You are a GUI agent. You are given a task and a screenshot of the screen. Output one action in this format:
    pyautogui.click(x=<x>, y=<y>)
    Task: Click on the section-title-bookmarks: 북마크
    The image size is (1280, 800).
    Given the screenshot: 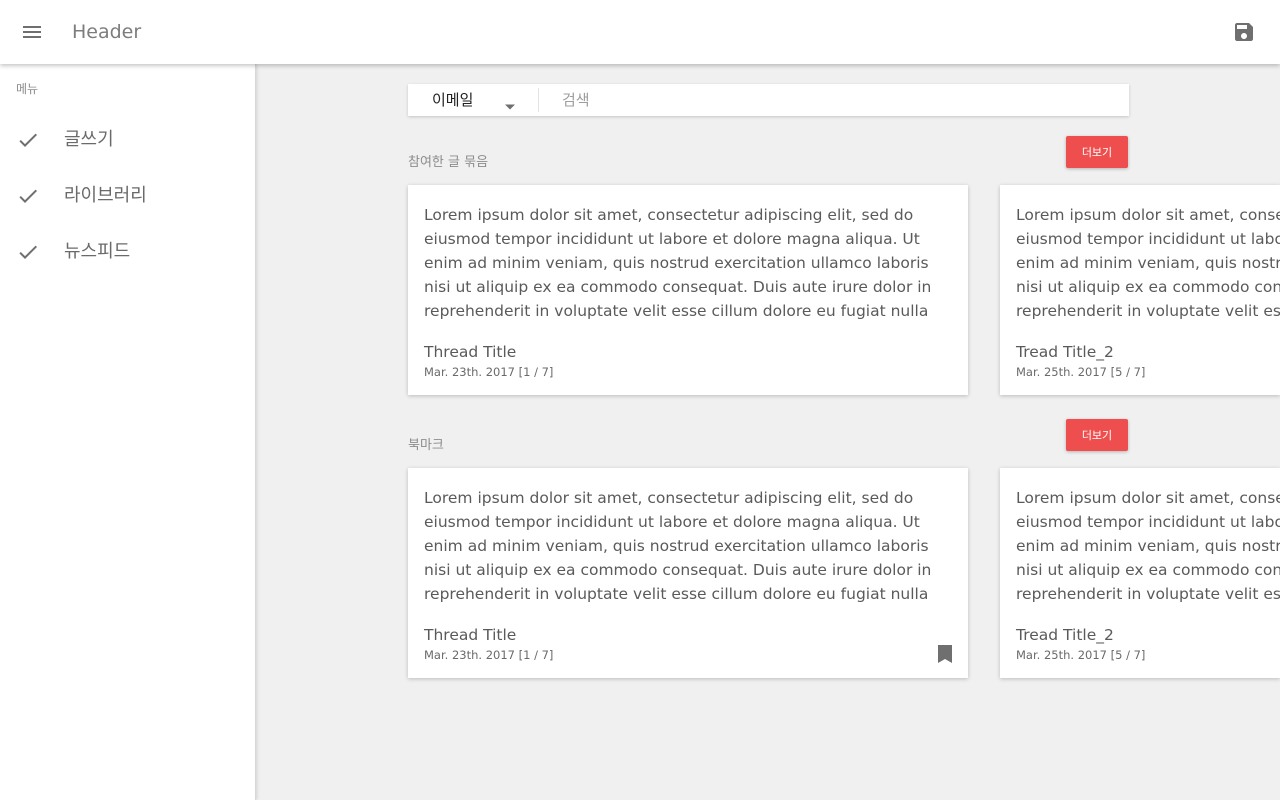 What is the action you would take?
    pyautogui.click(x=426, y=445)
    